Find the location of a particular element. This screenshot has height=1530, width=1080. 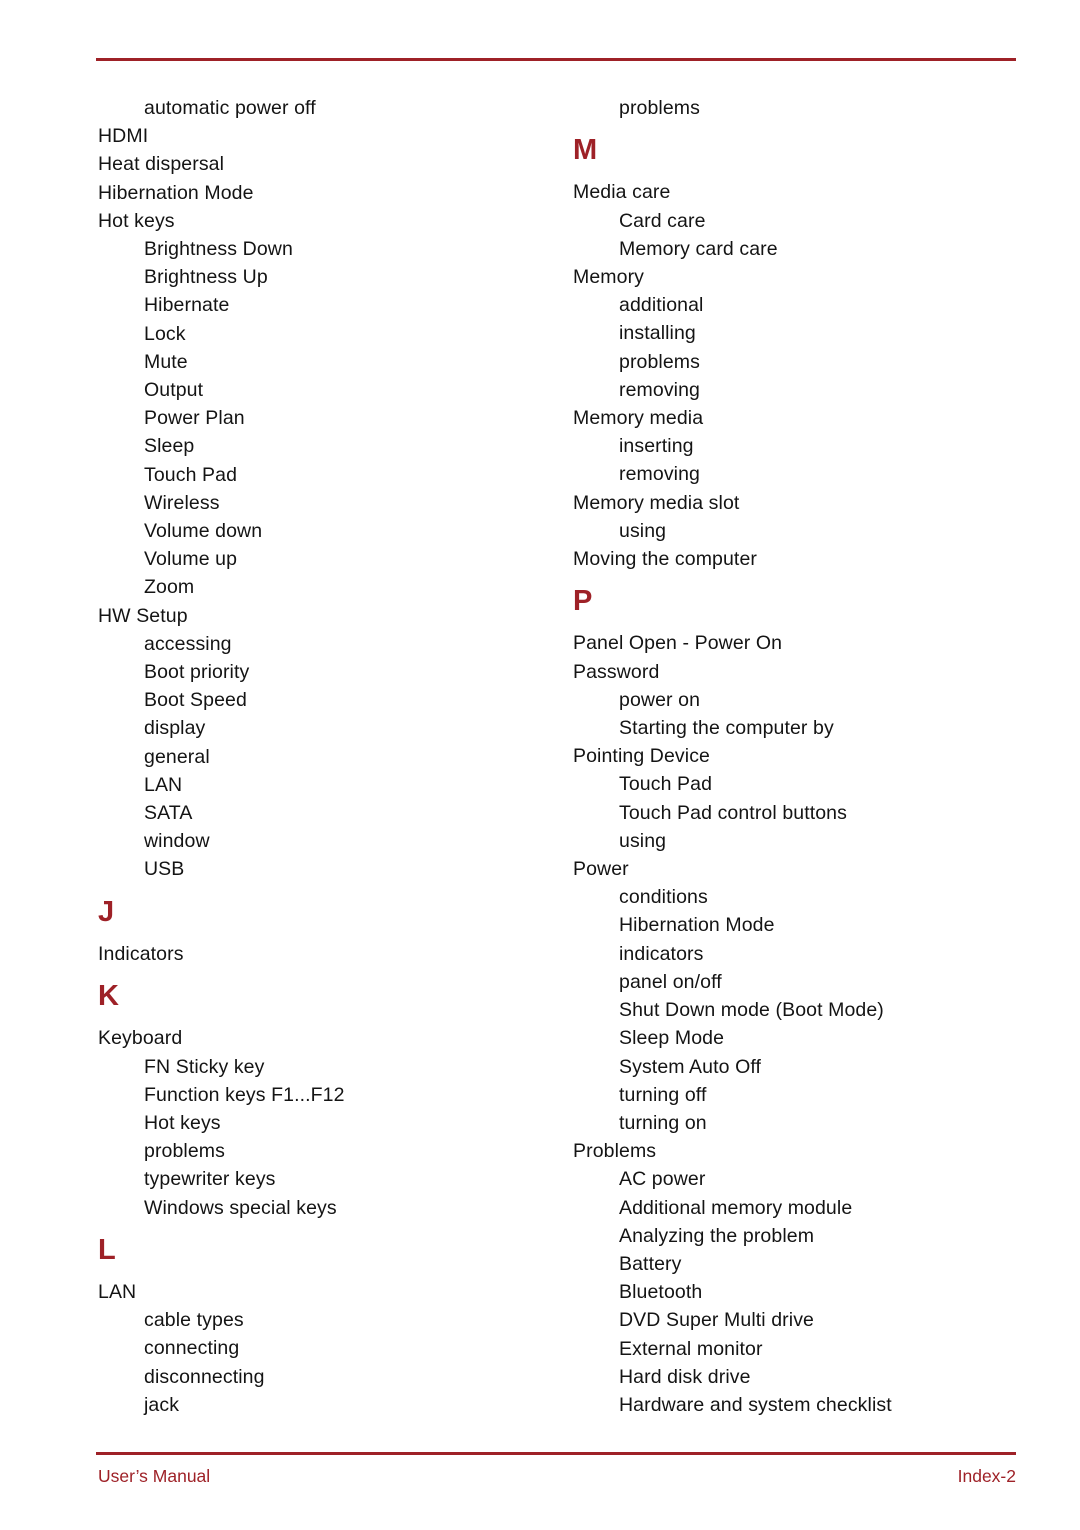

index-subentry: External monitor is located at coordinates (691, 1348).